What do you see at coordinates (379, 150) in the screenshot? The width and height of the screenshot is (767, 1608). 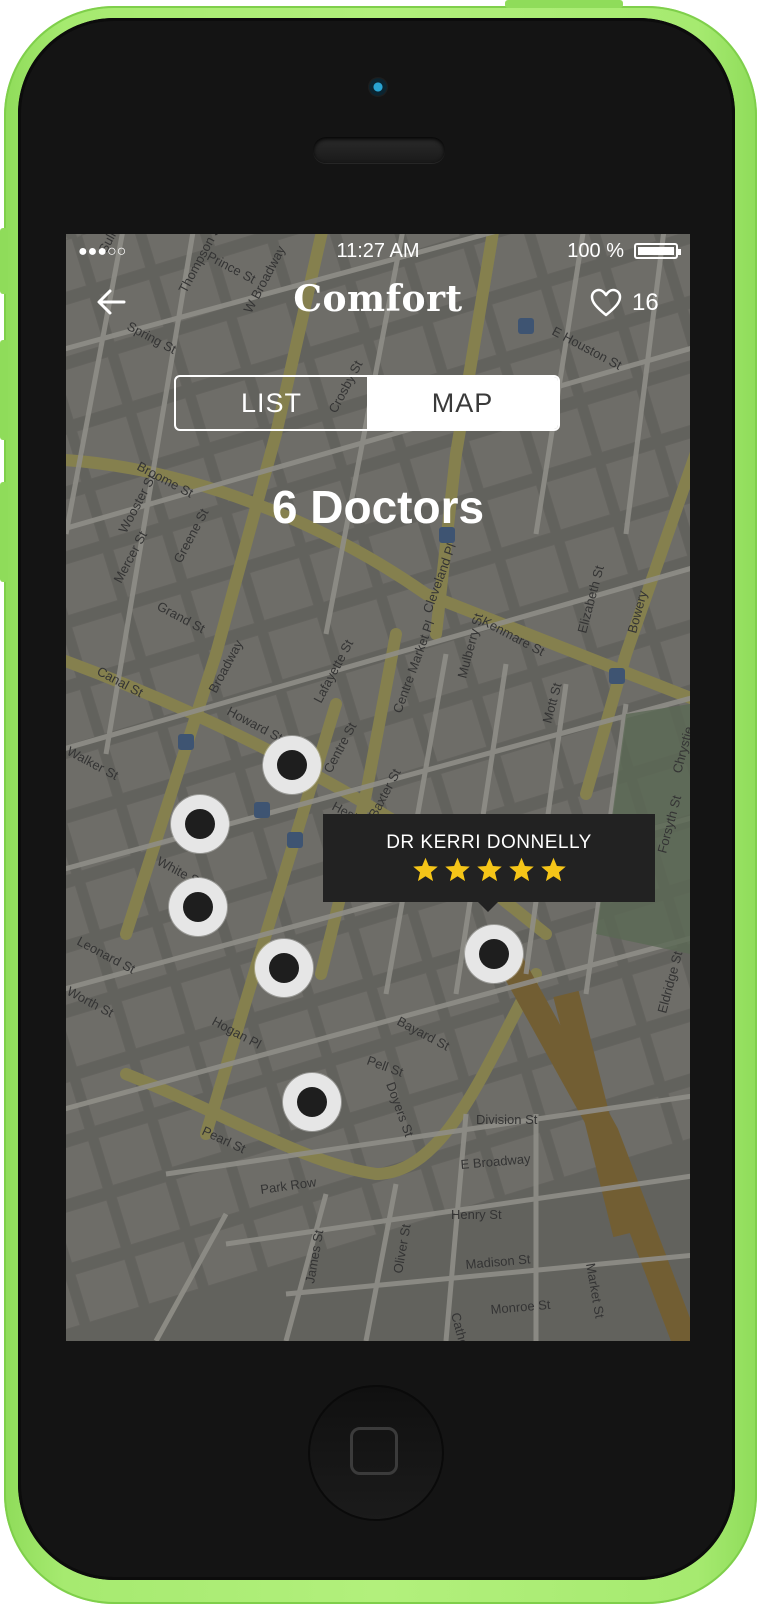 I see `earpiece-speaker` at bounding box center [379, 150].